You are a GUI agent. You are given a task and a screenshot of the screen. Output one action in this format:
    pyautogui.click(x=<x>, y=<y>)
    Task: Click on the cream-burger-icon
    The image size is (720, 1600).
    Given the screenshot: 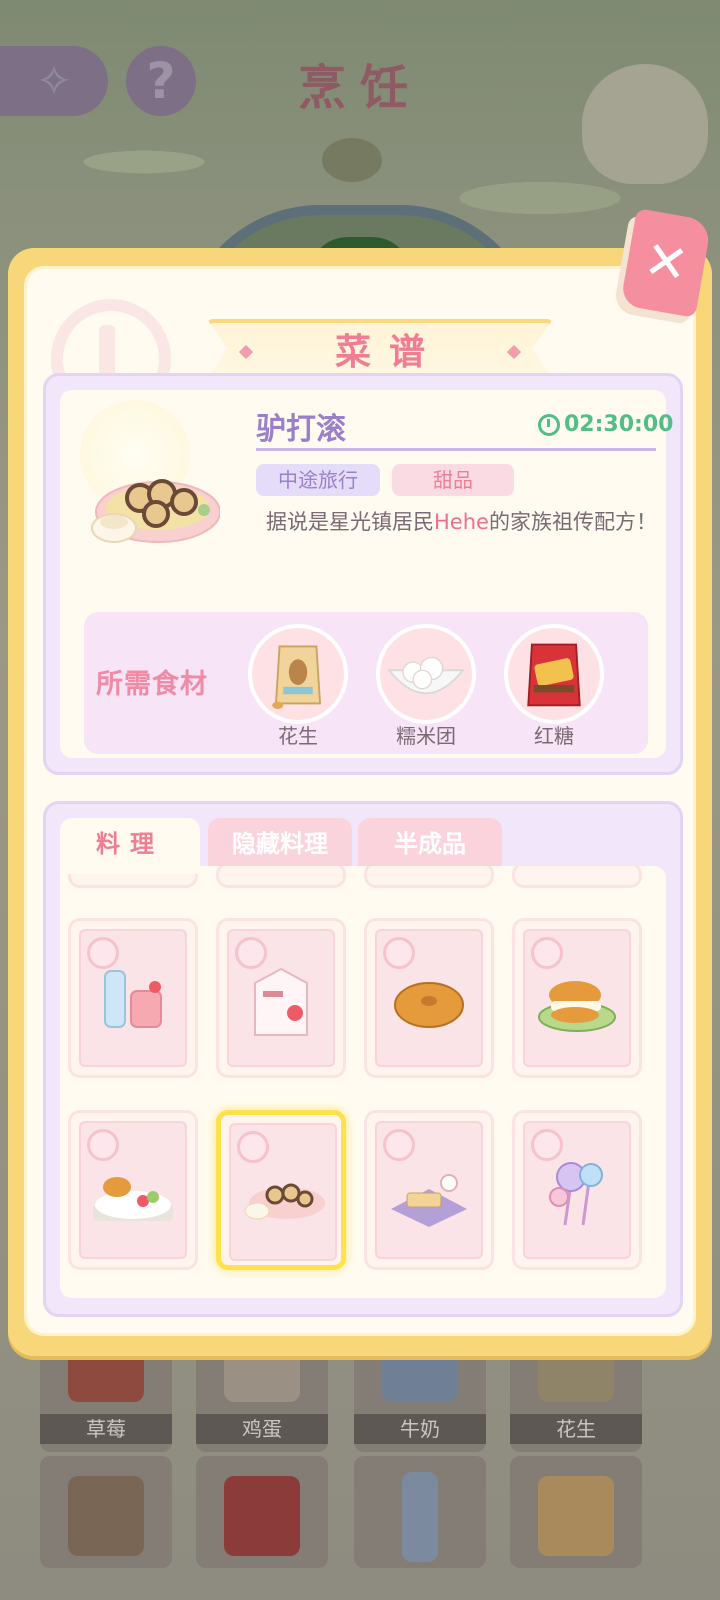 What is the action you would take?
    pyautogui.click(x=577, y=1006)
    